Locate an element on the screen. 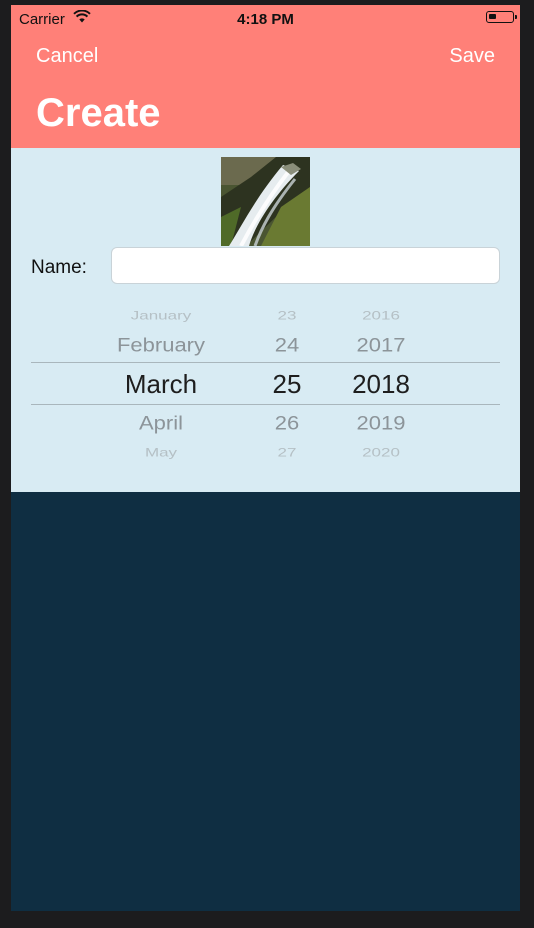 The width and height of the screenshot is (534, 928). picker-year-item: 2016 is located at coordinates (381, 316).